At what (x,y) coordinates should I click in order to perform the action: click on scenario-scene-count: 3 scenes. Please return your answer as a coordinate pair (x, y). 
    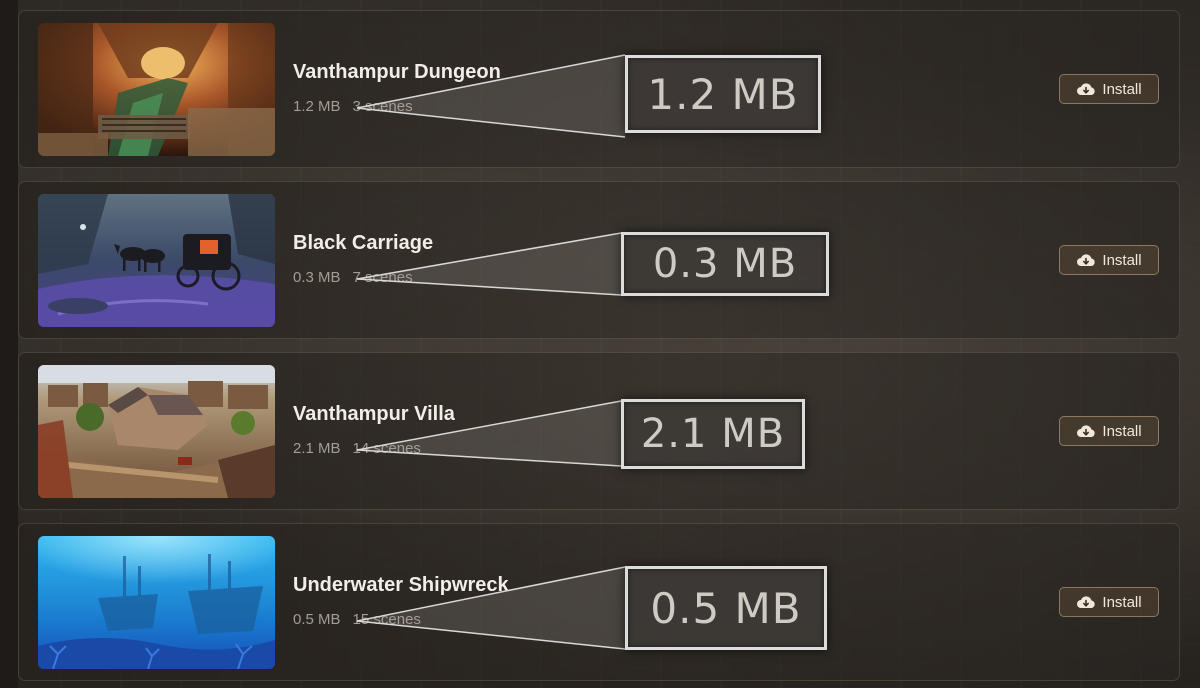
    Looking at the image, I should click on (382, 106).